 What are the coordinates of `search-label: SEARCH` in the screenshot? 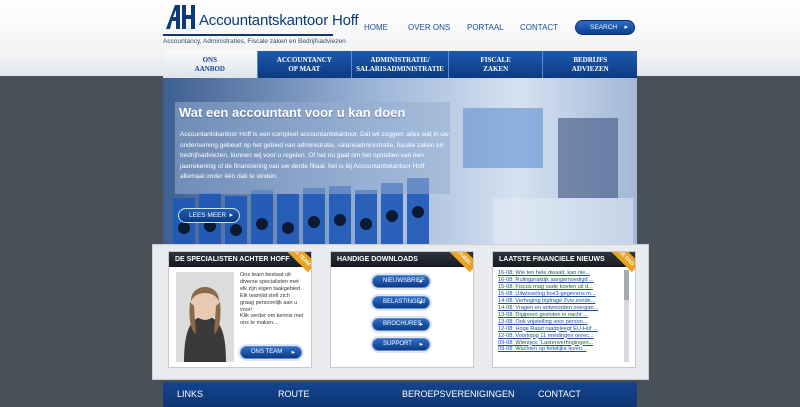 It's located at (604, 27).